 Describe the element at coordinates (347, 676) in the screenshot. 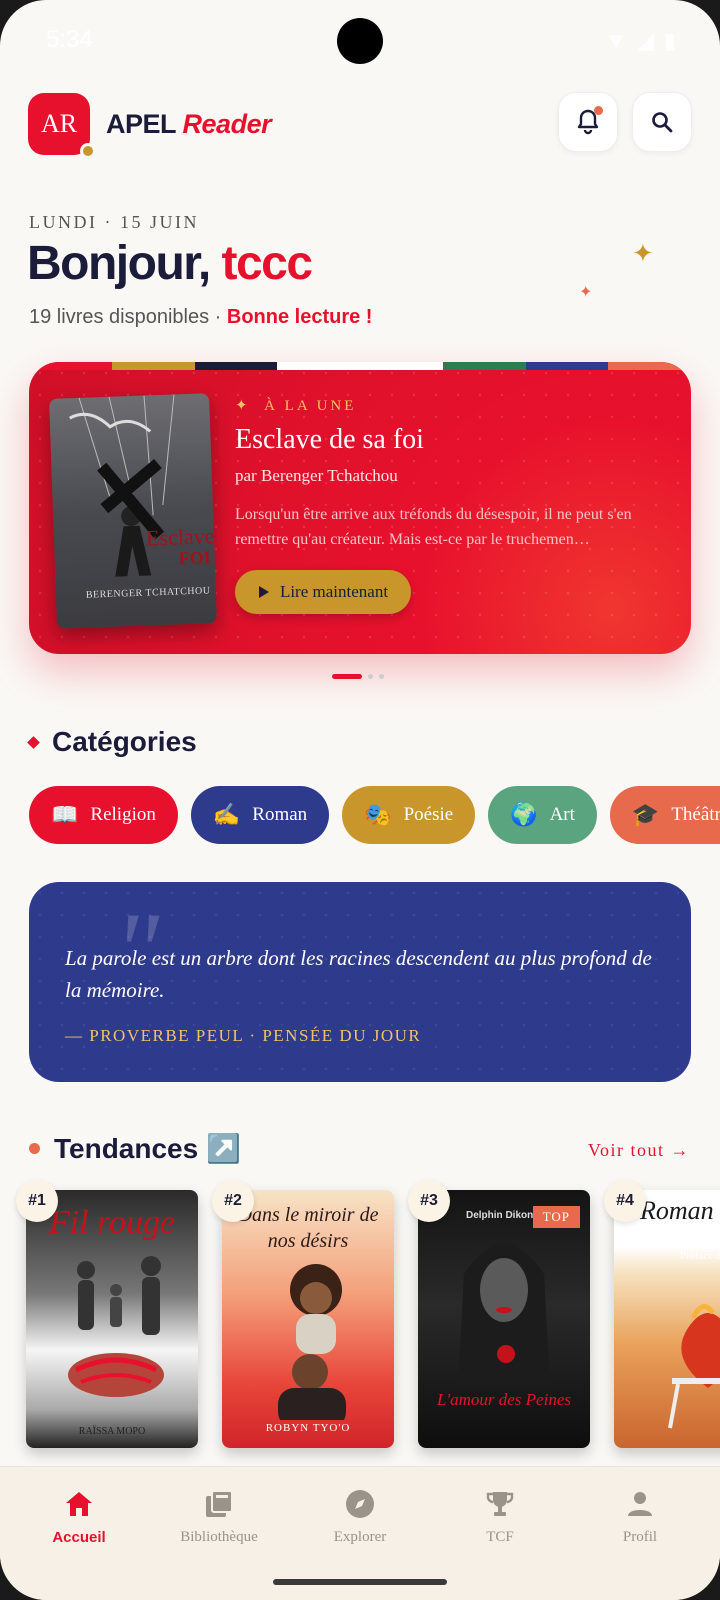

I see `pager-dot-active` at that location.